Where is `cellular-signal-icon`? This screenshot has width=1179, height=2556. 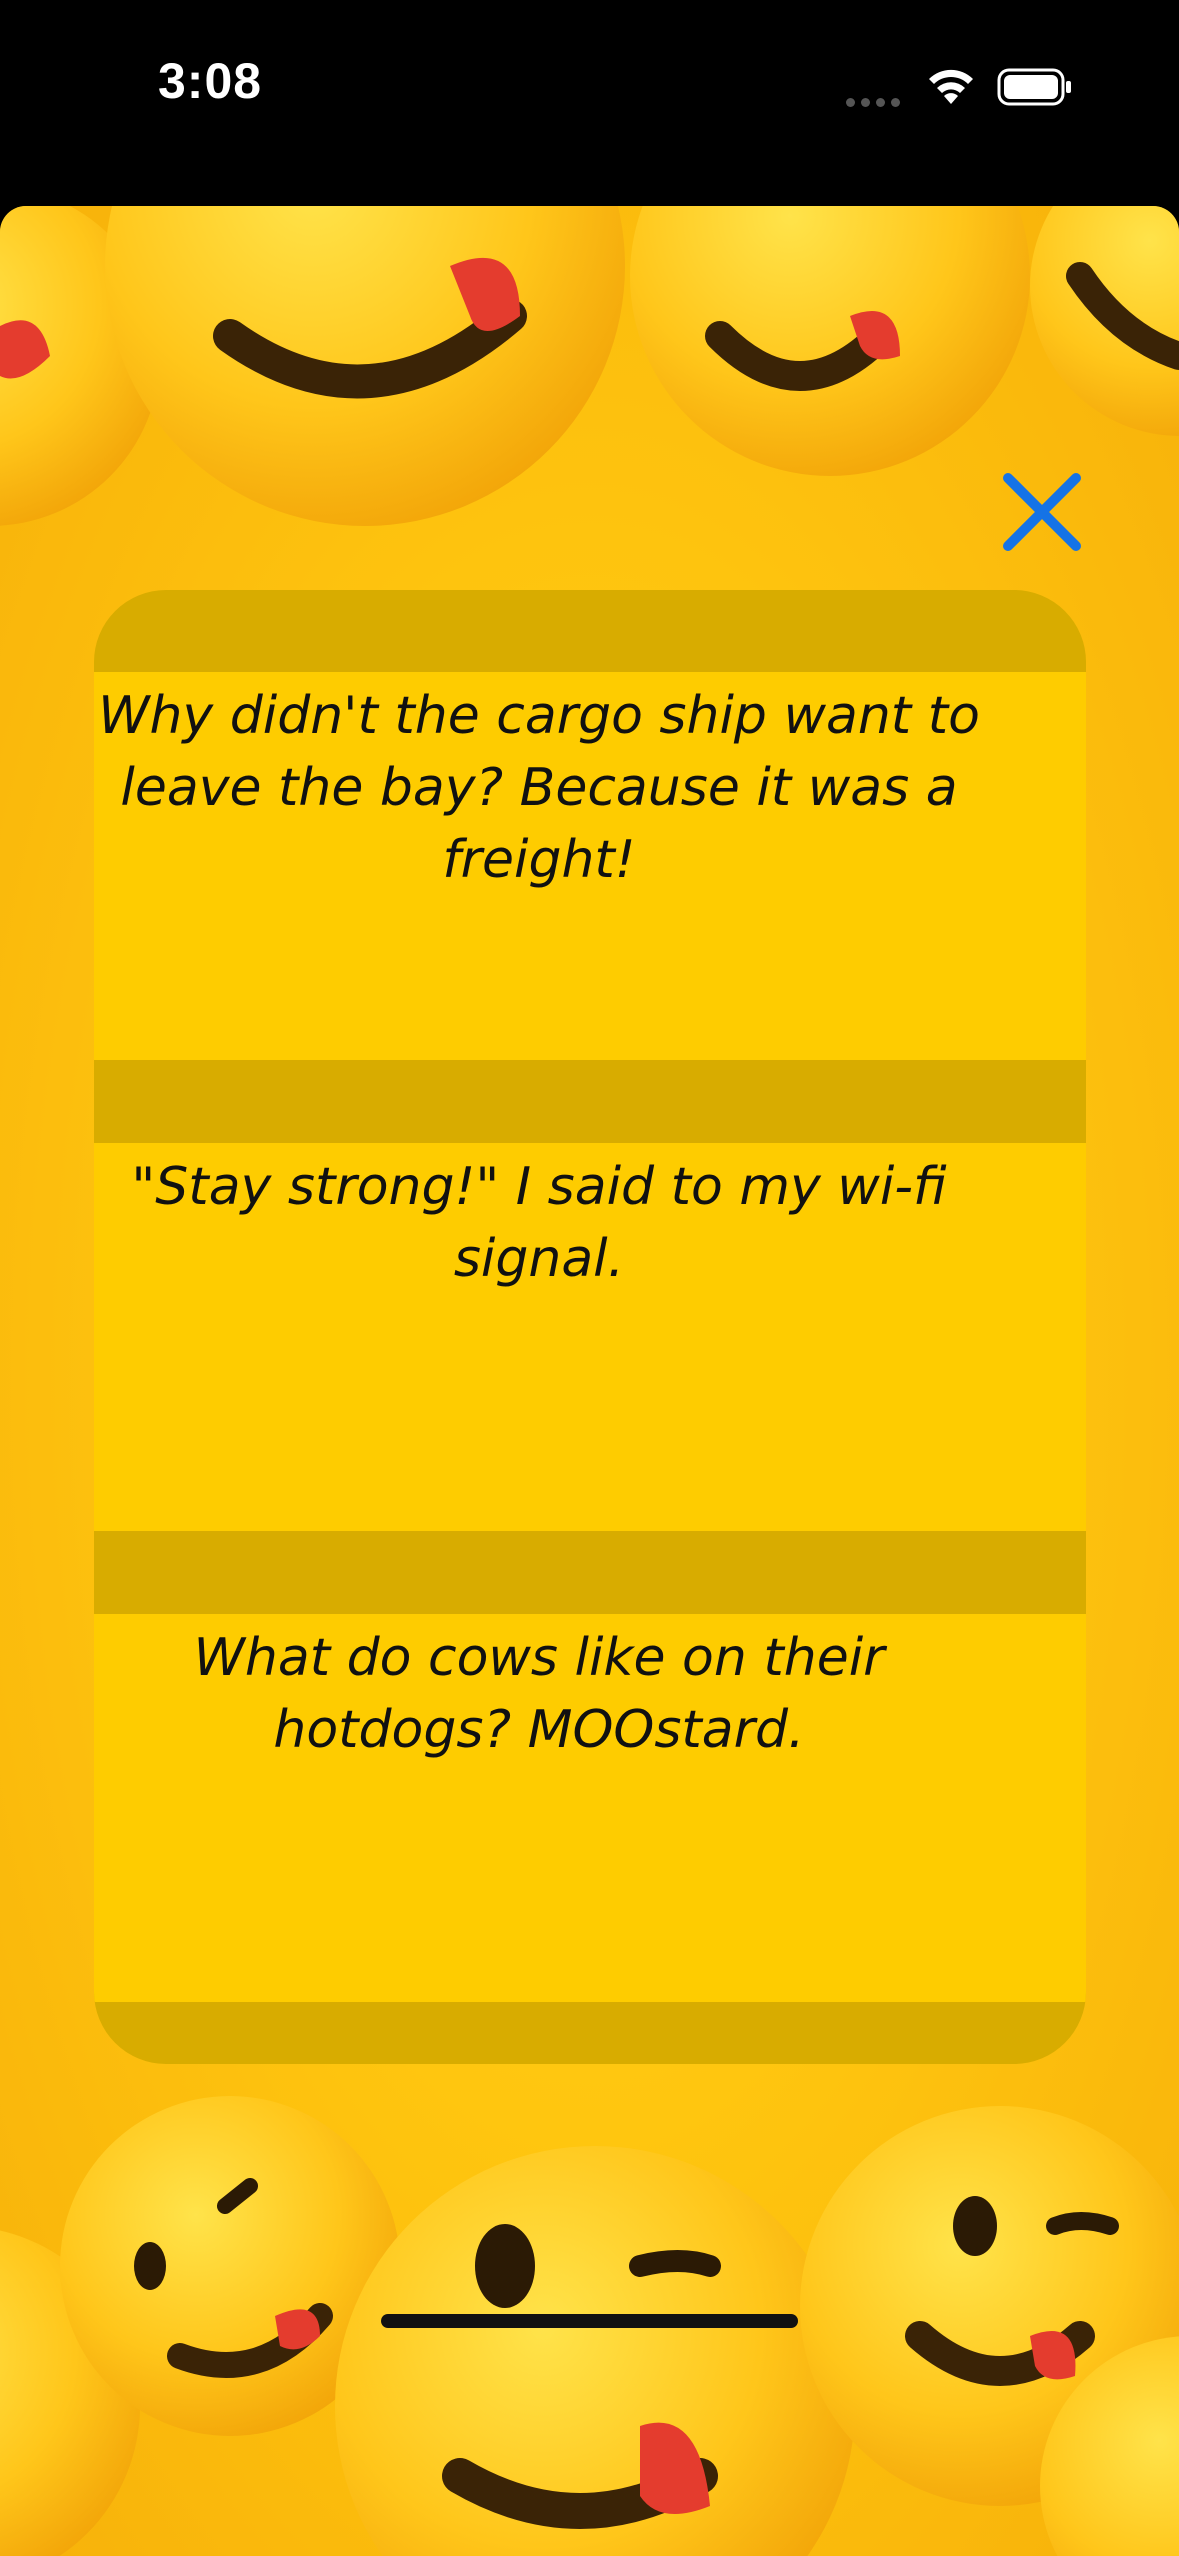 cellular-signal-icon is located at coordinates (876, 103).